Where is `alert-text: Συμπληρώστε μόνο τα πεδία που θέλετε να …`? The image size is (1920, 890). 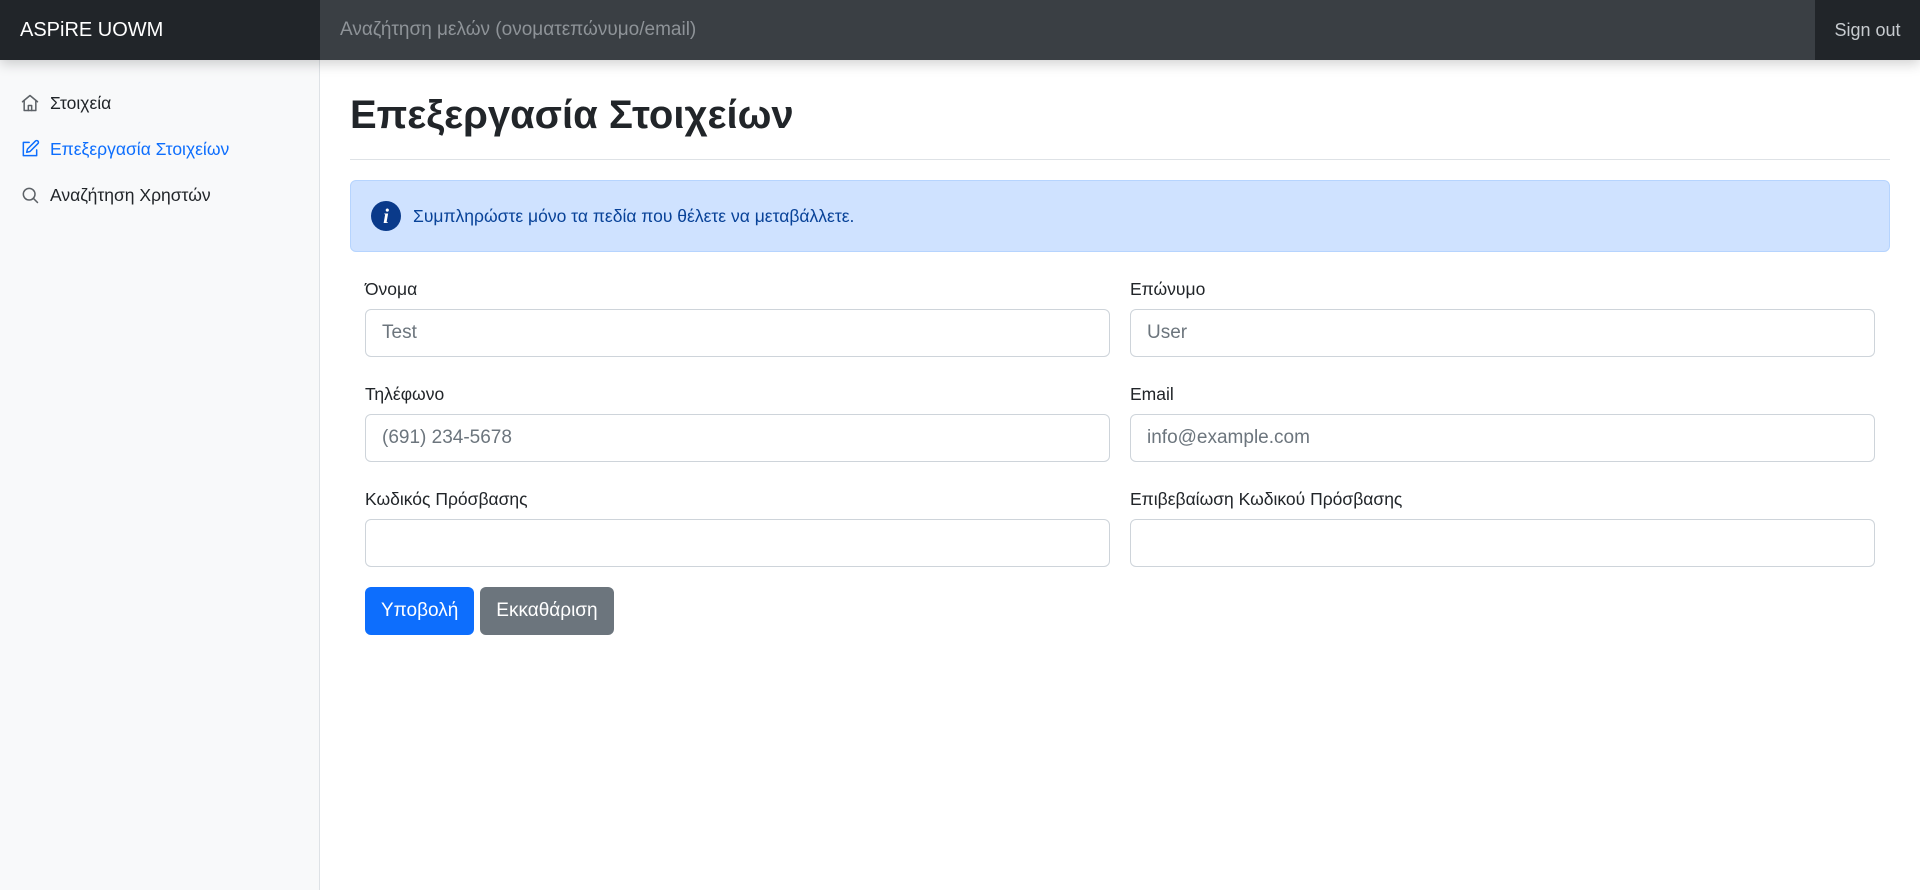 alert-text: Συμπληρώστε μόνο τα πεδία που θέλετε να … is located at coordinates (634, 215).